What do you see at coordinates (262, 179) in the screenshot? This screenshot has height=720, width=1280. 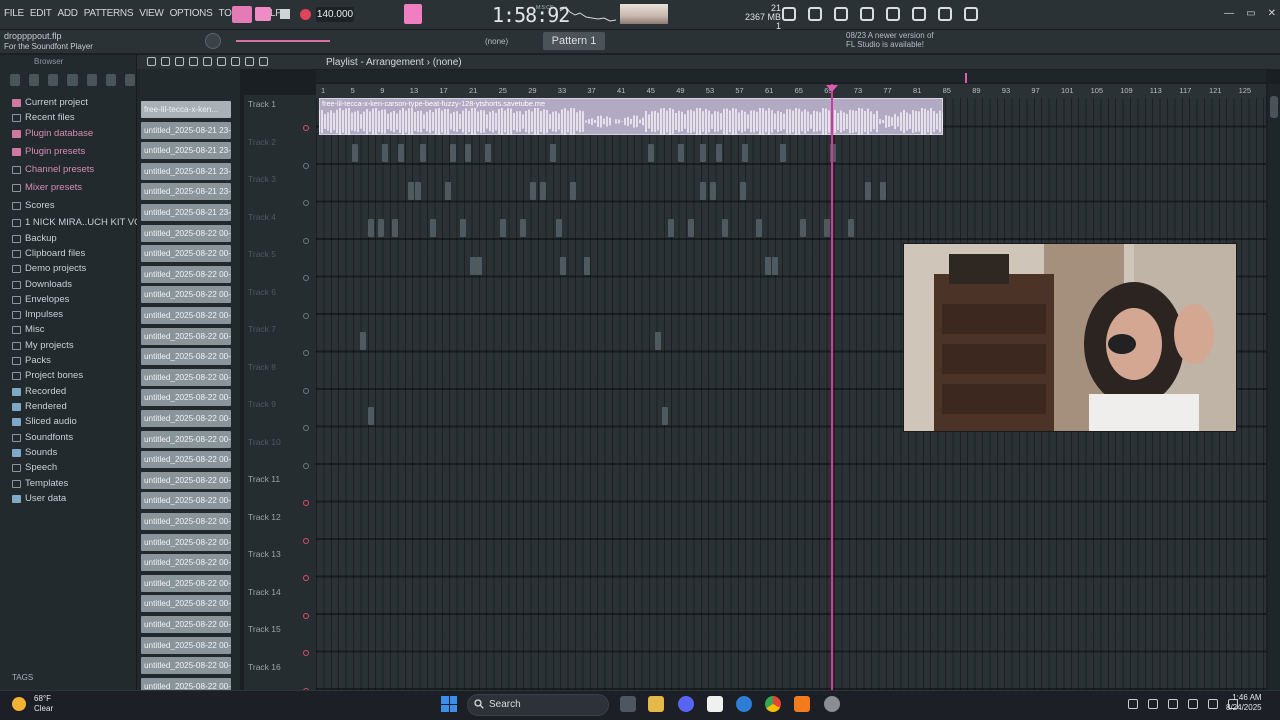 I see `track-name: Track 3` at bounding box center [262, 179].